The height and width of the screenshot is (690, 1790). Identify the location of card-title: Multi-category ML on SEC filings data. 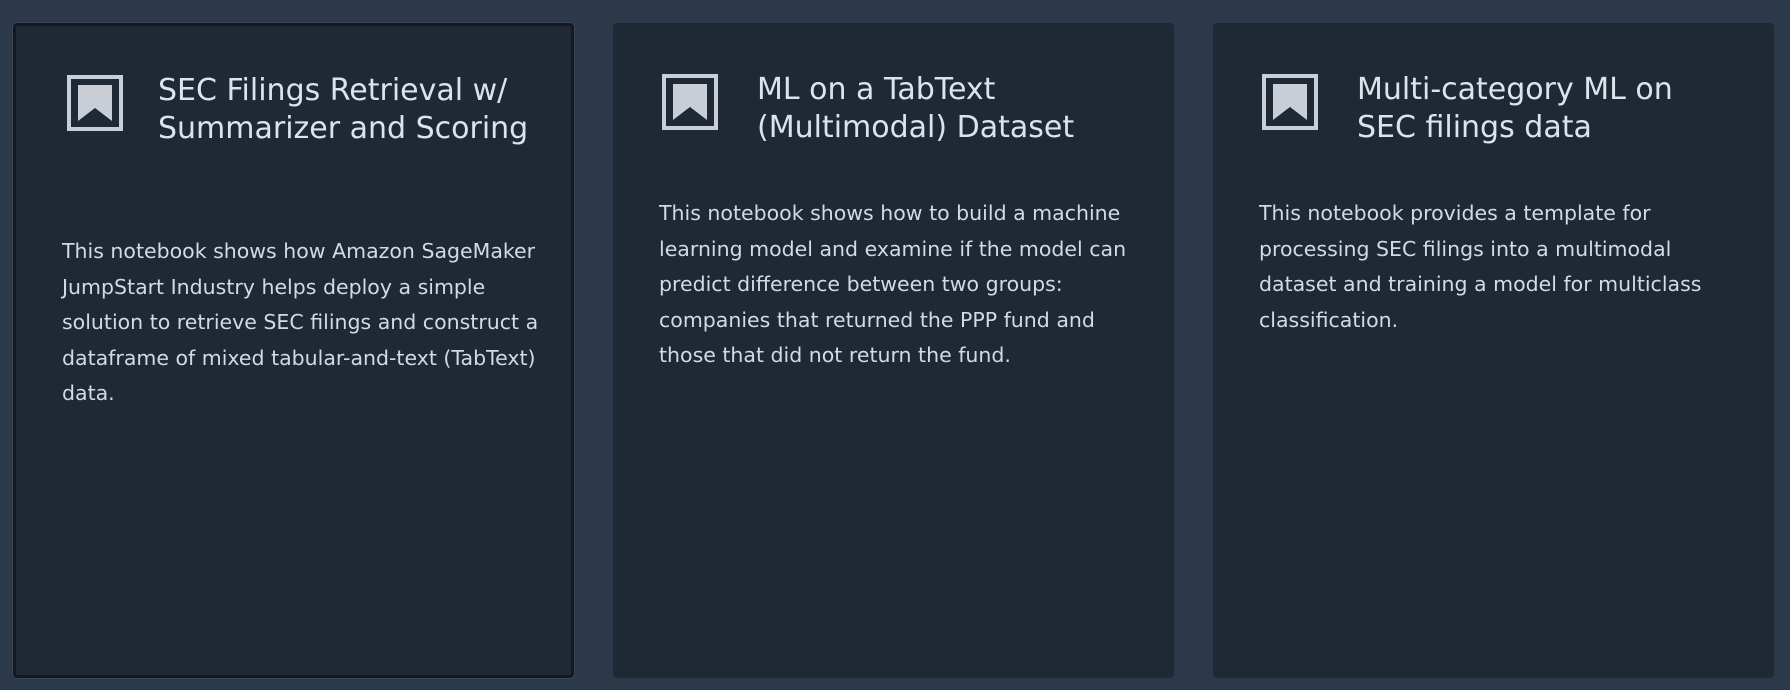
(1515, 108).